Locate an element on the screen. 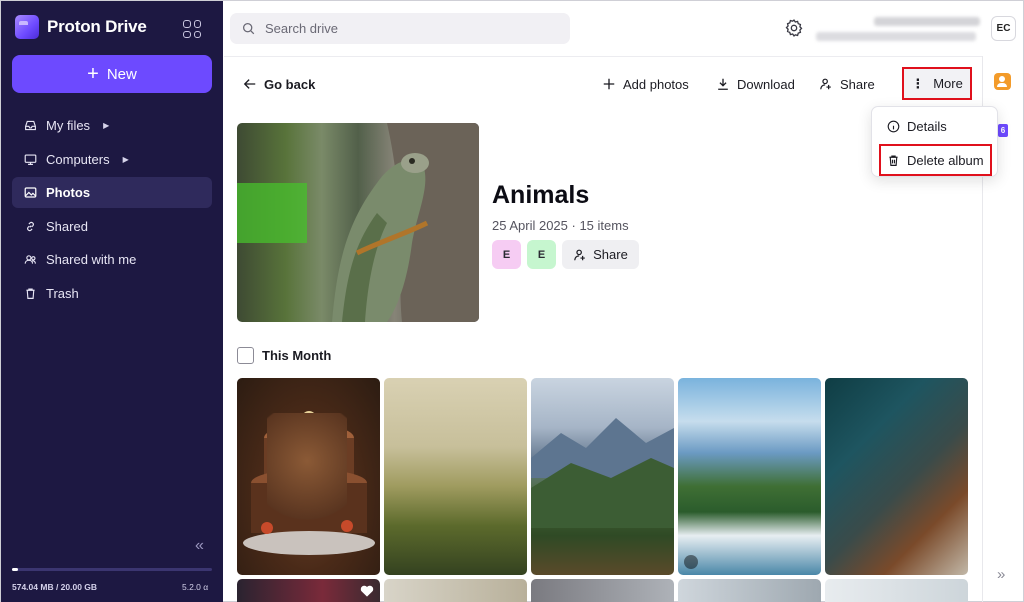 The height and width of the screenshot is (602, 1024). storage-progress-fill is located at coordinates (15, 569).